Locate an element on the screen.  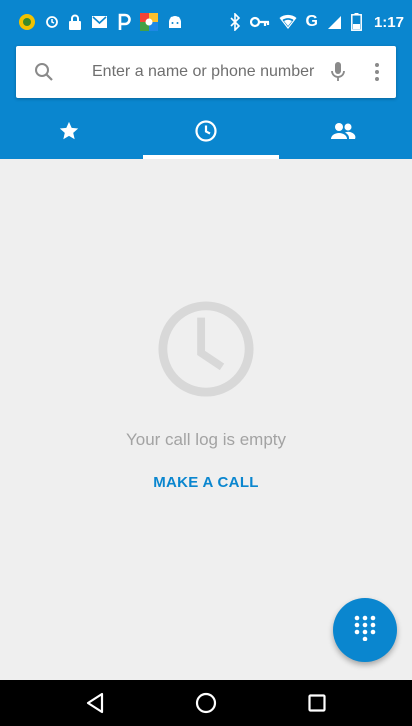
clock-icon is located at coordinates (206, 133).